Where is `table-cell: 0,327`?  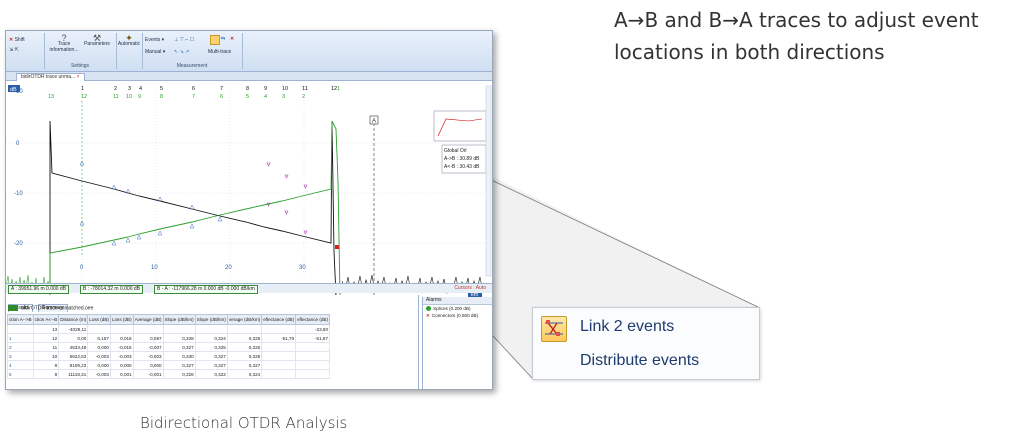 table-cell: 0,327 is located at coordinates (211, 356).